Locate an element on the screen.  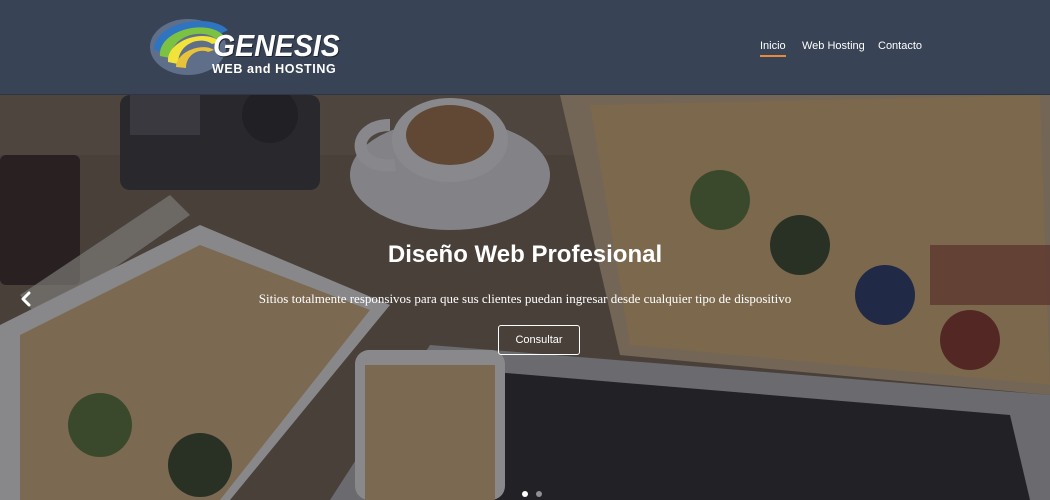
main-nav: Inicio Web Hosting Contacto is located at coordinates (525, 51).